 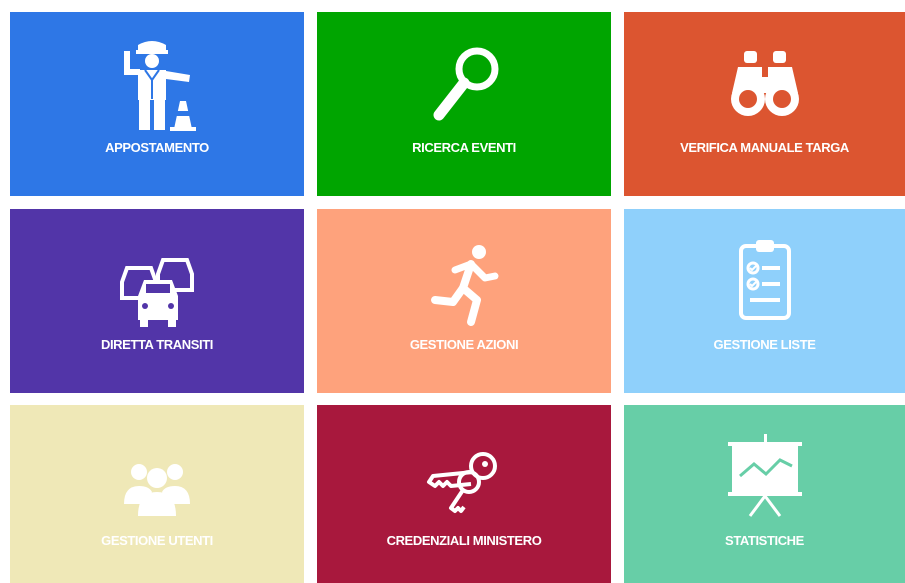 What do you see at coordinates (764, 147) in the screenshot?
I see `tile-label: VERIFICA MANUALE TARGA` at bounding box center [764, 147].